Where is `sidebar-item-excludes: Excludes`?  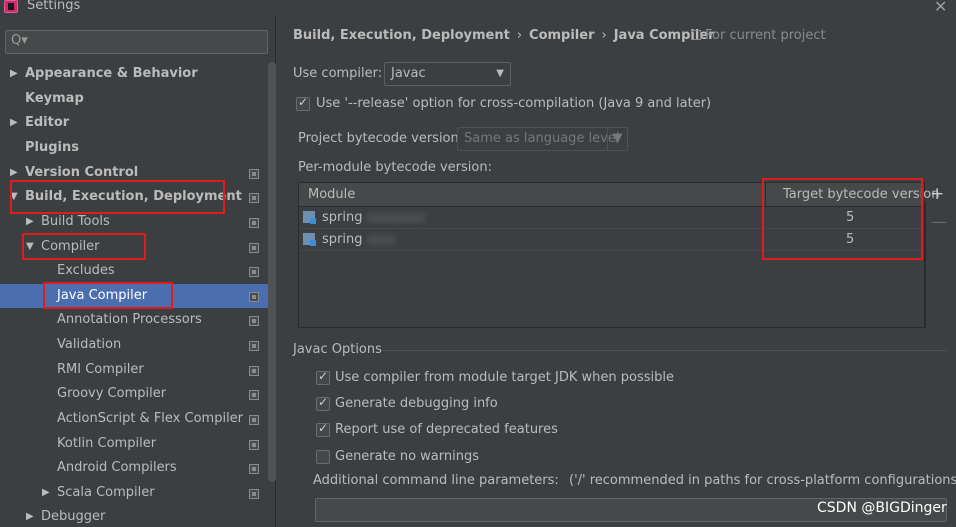
sidebar-item-excludes: Excludes is located at coordinates (86, 271).